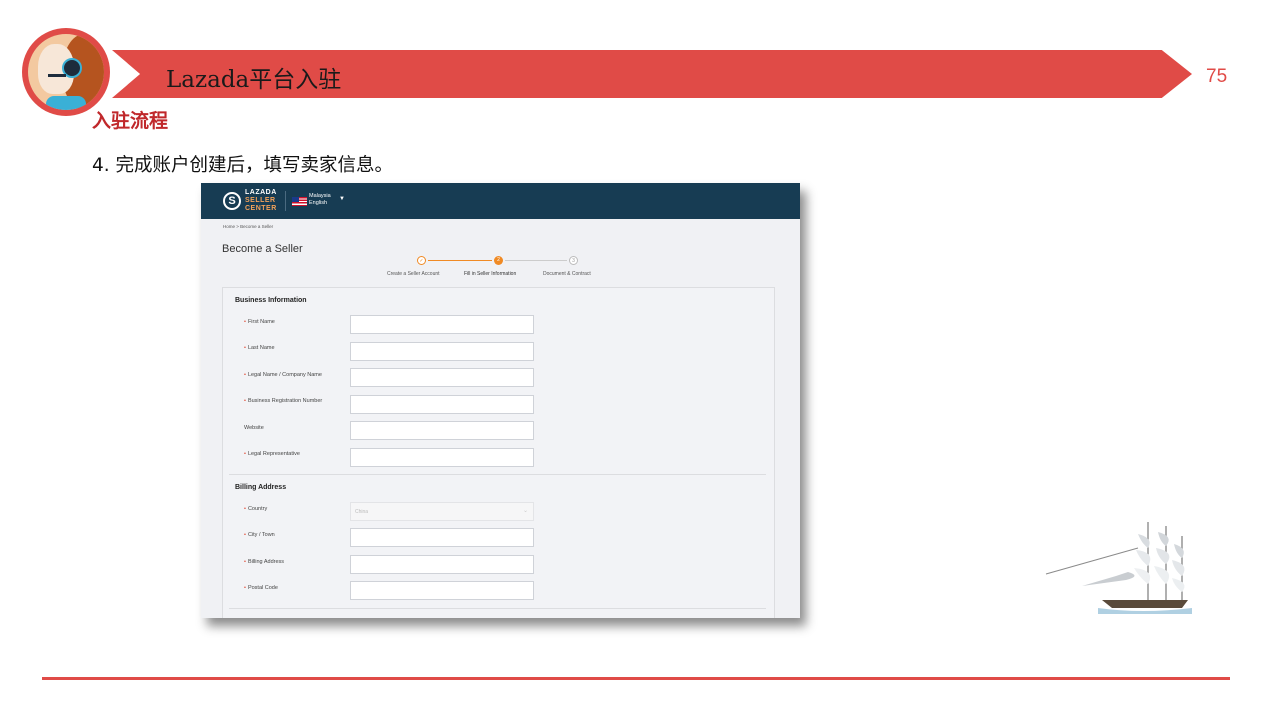 Image resolution: width=1280 pixels, height=720 pixels. I want to click on field-label-text: Billing Address, so click(266, 562).